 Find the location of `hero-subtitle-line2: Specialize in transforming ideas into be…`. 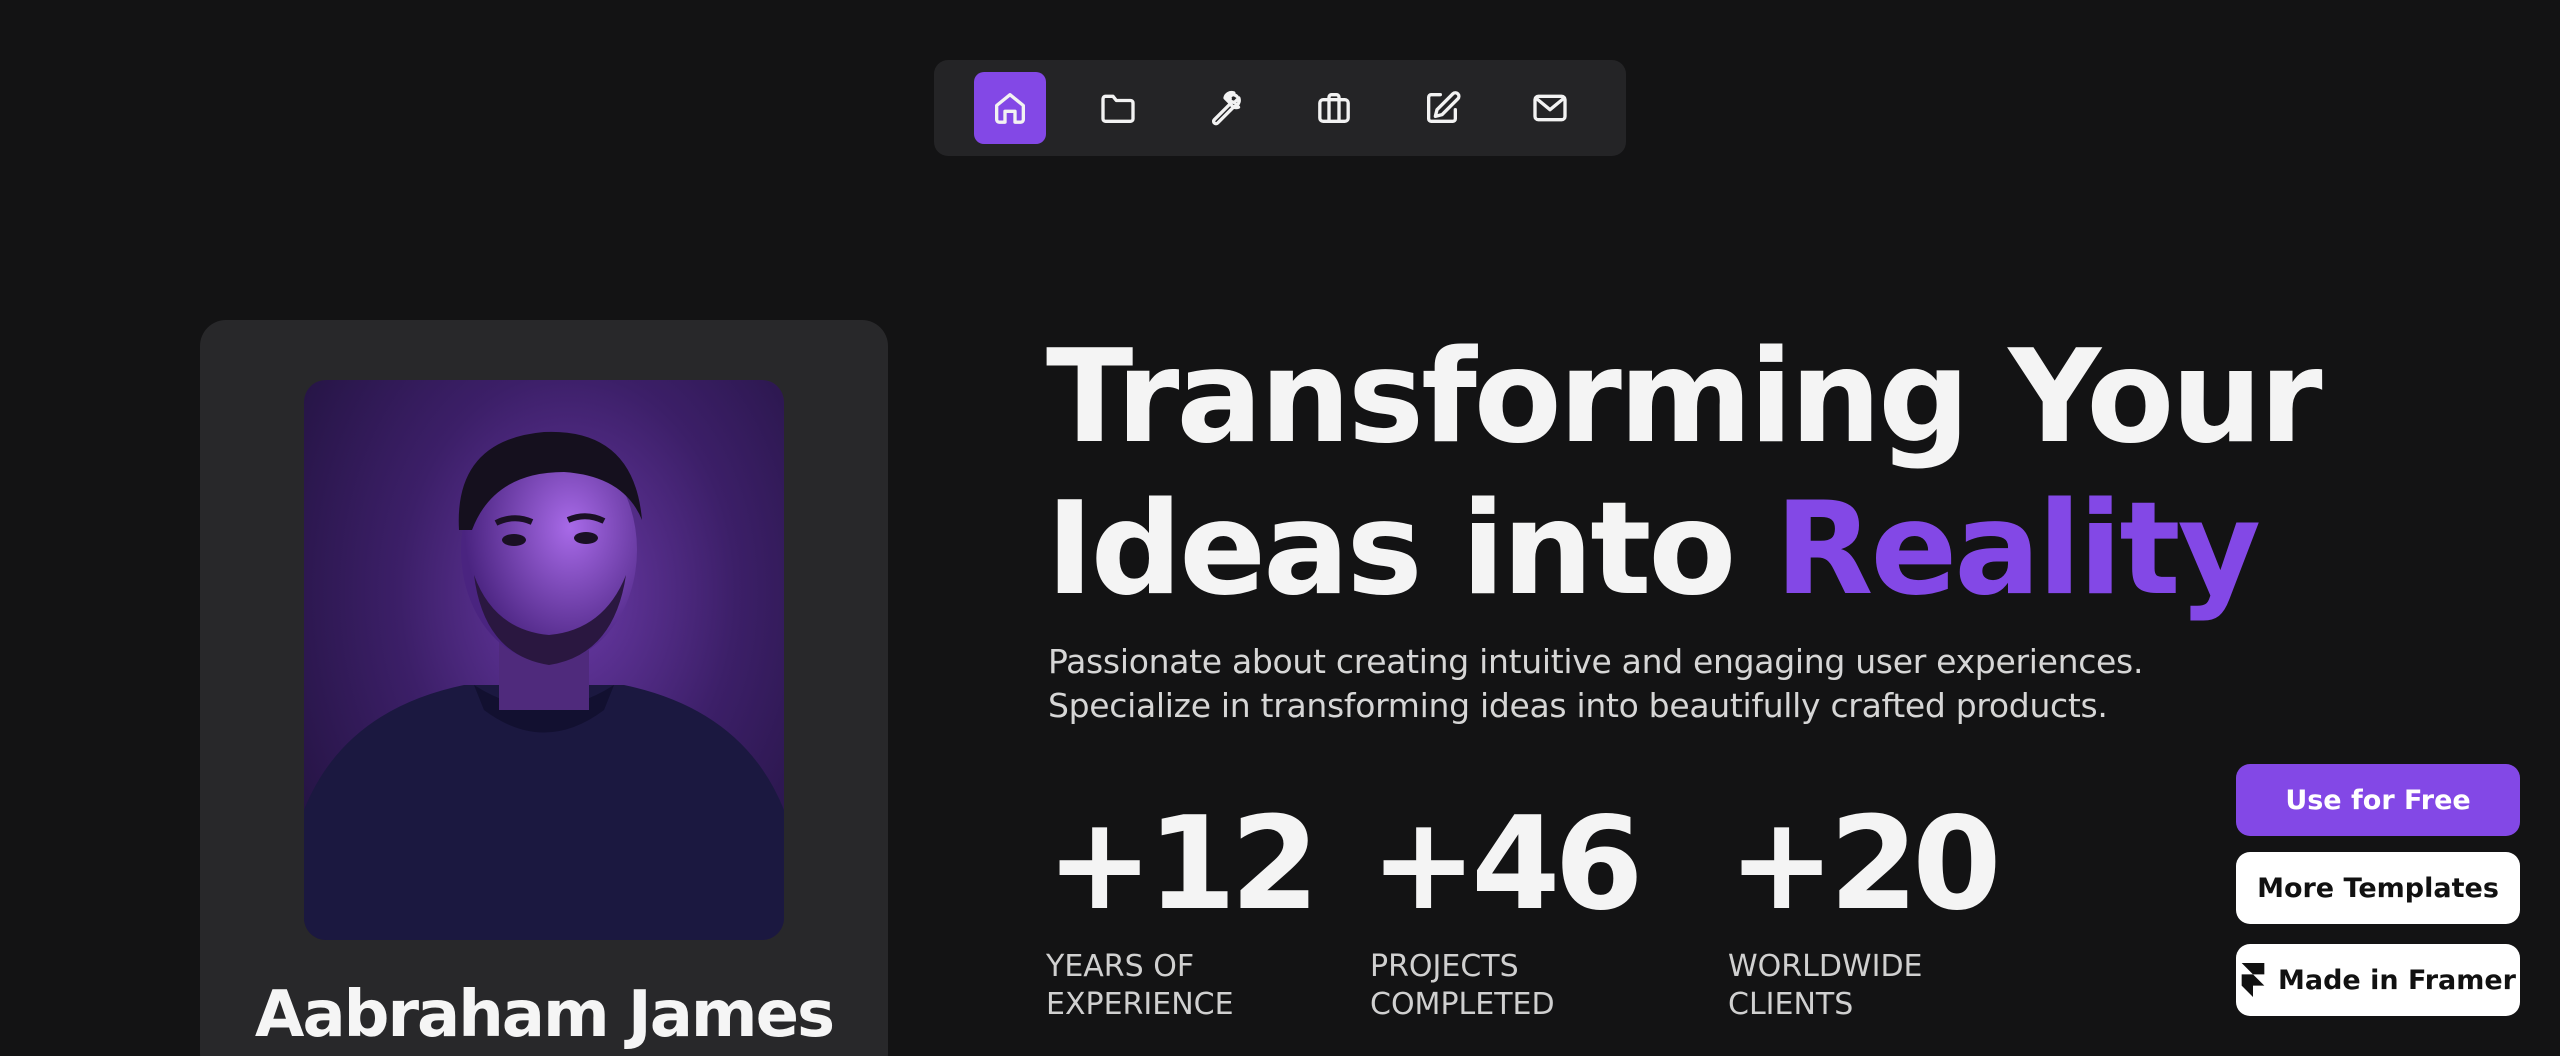

hero-subtitle-line2: Specialize in transforming ideas into be… is located at coordinates (1578, 705).